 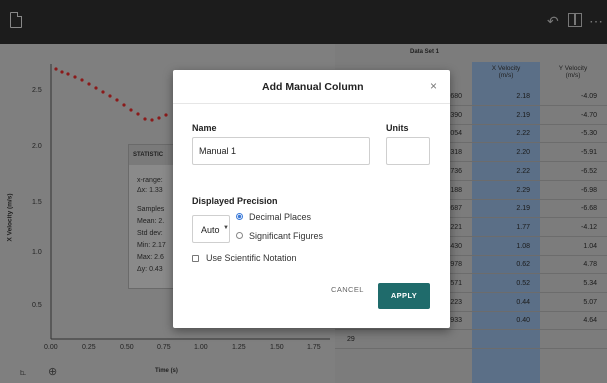 I want to click on units-input, so click(x=408, y=151).